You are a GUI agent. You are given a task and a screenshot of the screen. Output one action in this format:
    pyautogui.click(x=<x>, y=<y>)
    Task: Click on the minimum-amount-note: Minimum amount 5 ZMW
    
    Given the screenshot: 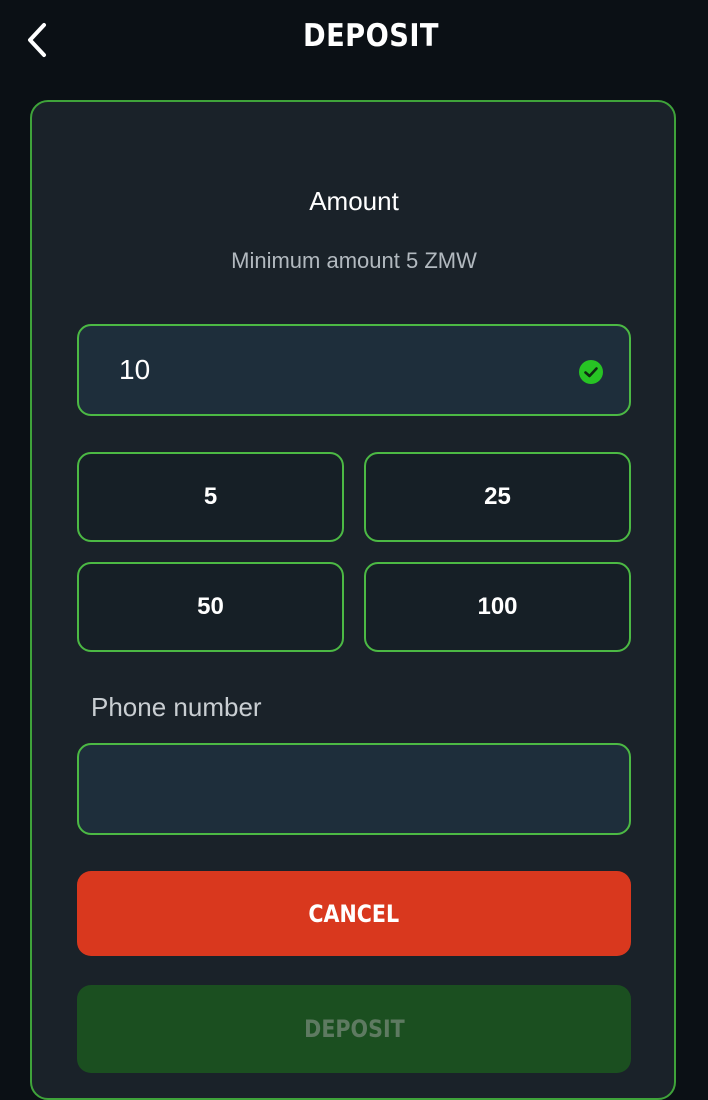 What is the action you would take?
    pyautogui.click(x=354, y=260)
    